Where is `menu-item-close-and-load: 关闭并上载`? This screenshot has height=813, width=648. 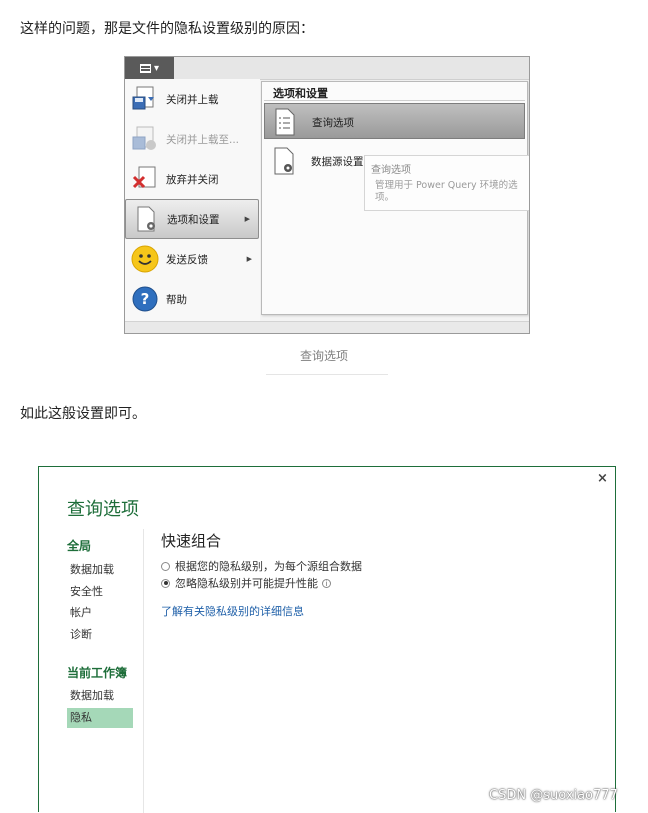
menu-item-close-and-load: 关闭并上载 is located at coordinates (192, 99).